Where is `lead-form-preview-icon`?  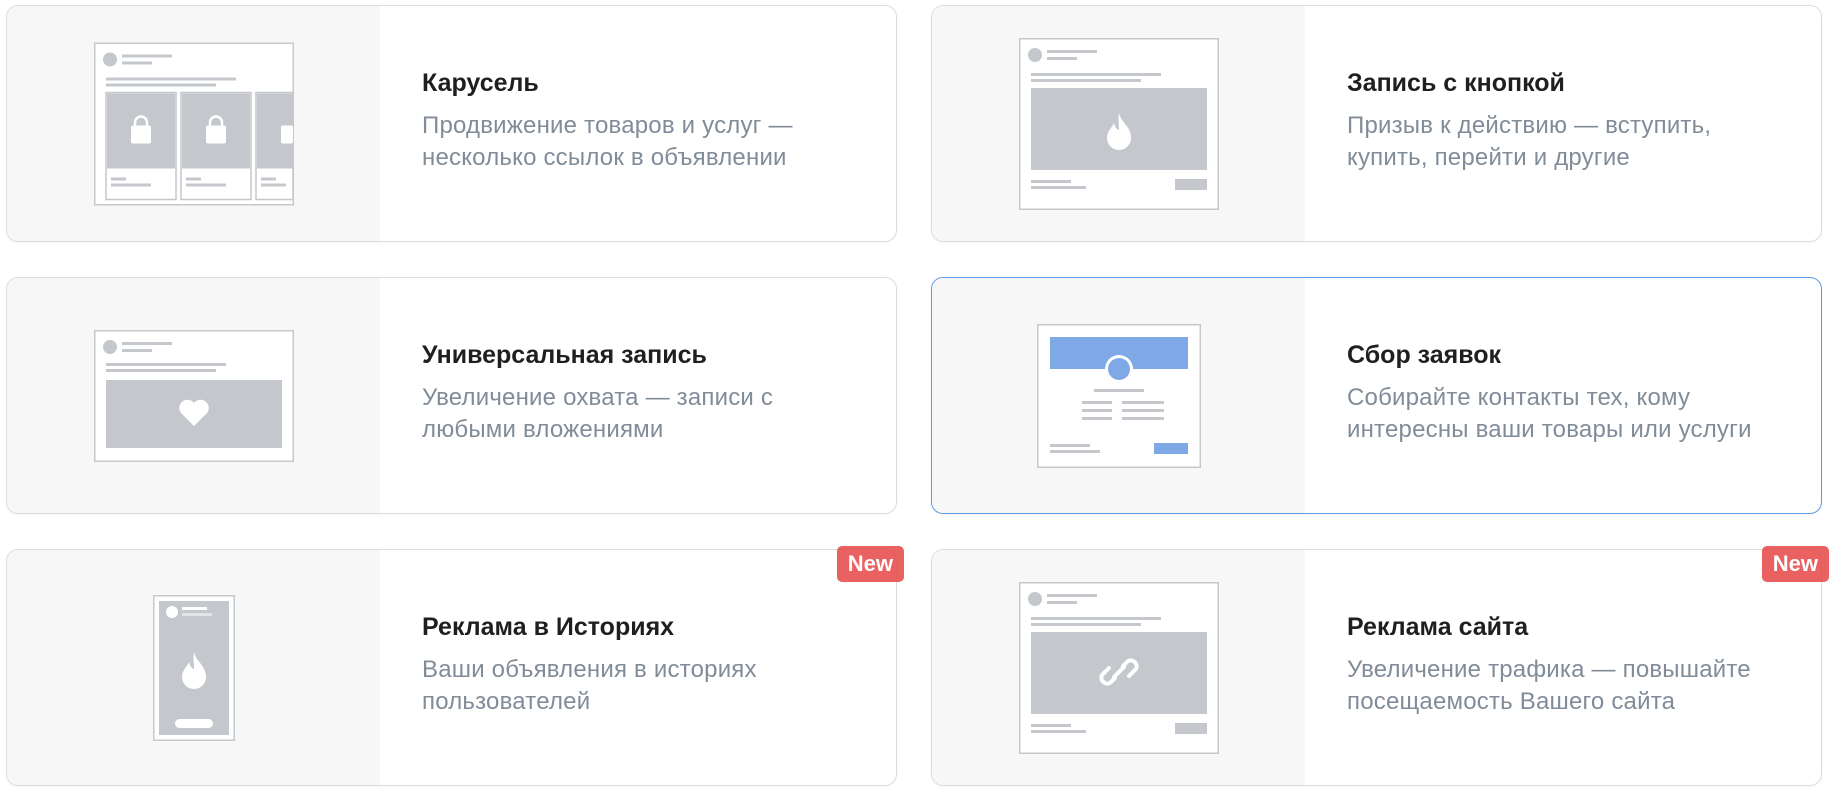 lead-form-preview-icon is located at coordinates (1118, 395).